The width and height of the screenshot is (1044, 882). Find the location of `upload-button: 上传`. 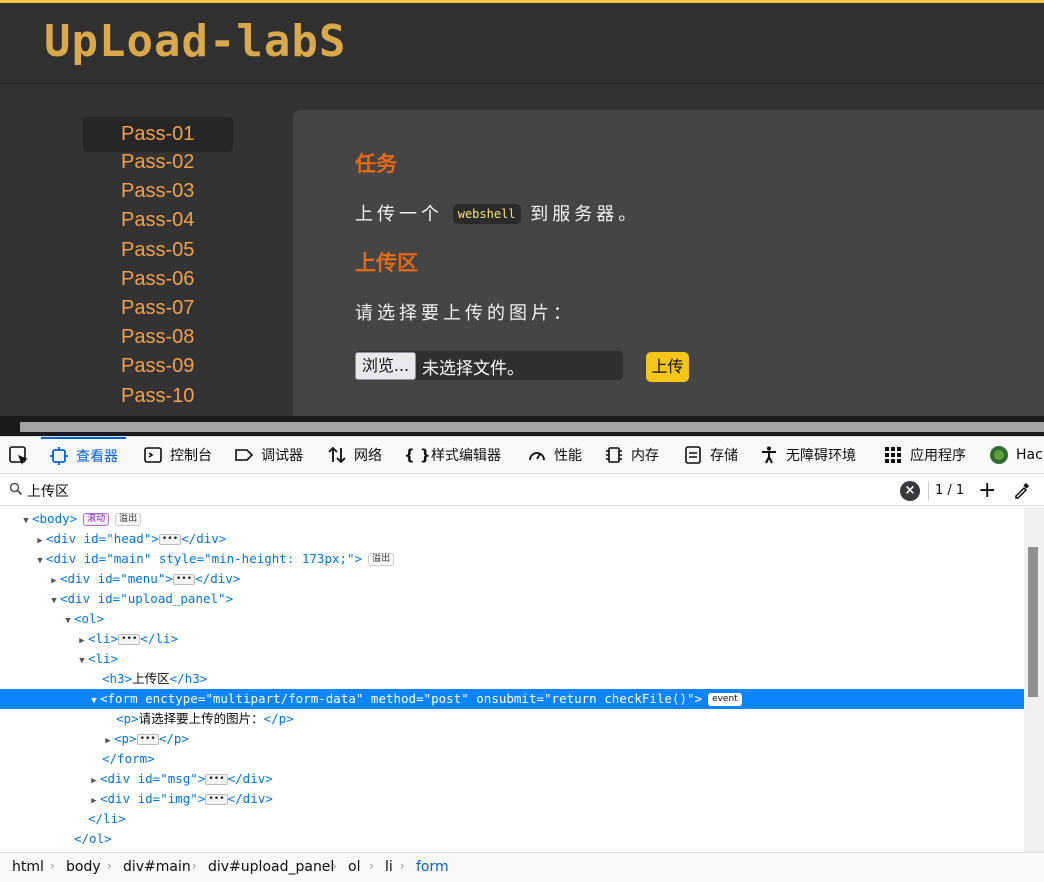

upload-button: 上传 is located at coordinates (667, 367).